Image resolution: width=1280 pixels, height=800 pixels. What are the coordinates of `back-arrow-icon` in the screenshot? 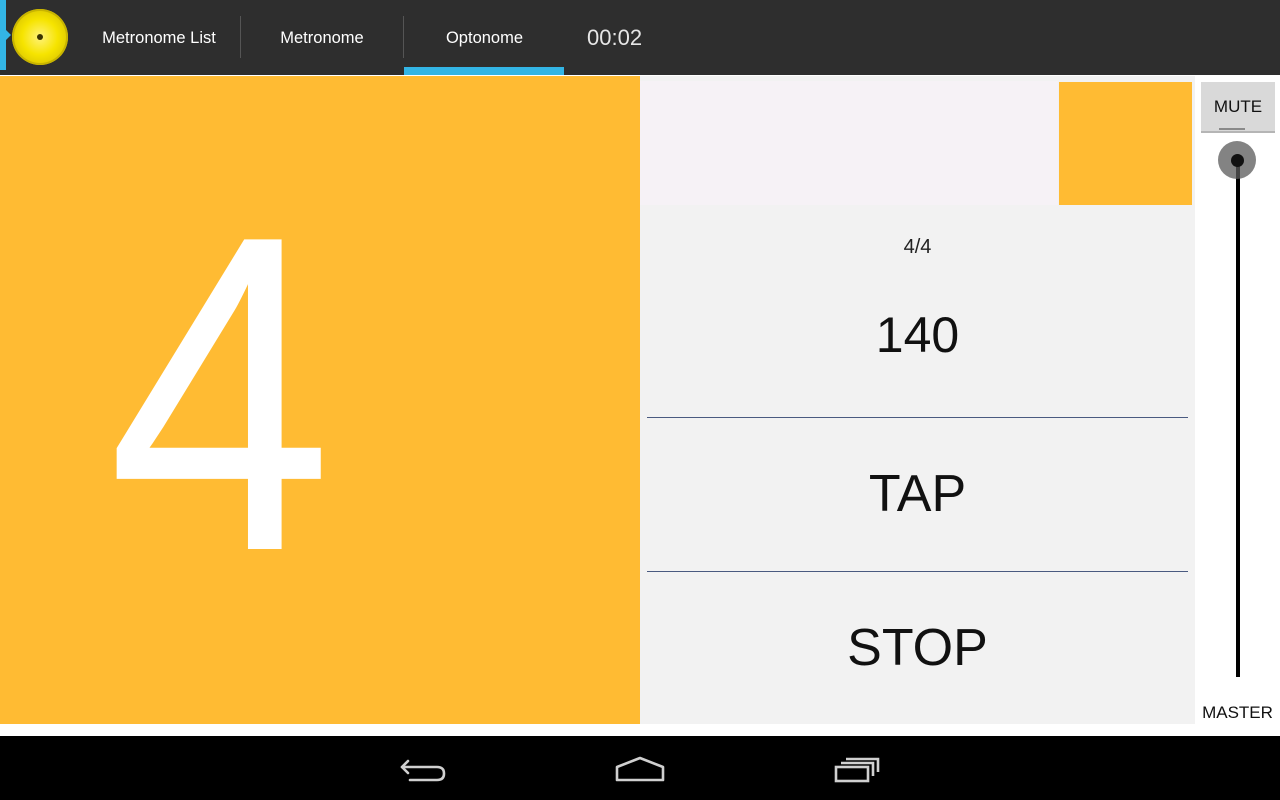 It's located at (424, 770).